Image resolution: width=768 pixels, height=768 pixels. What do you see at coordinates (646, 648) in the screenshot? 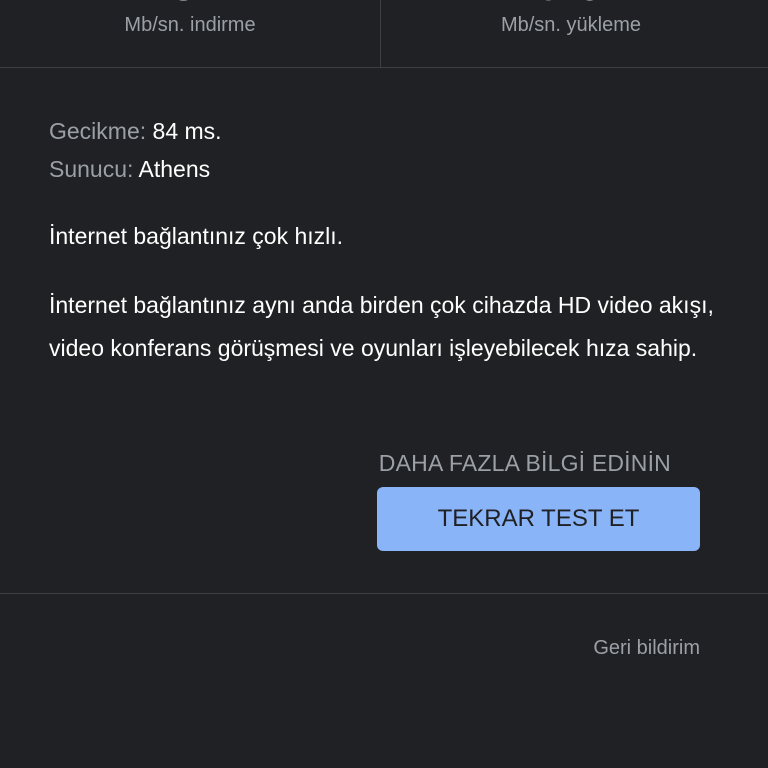
I see `feedback-link: Geri bildirim` at bounding box center [646, 648].